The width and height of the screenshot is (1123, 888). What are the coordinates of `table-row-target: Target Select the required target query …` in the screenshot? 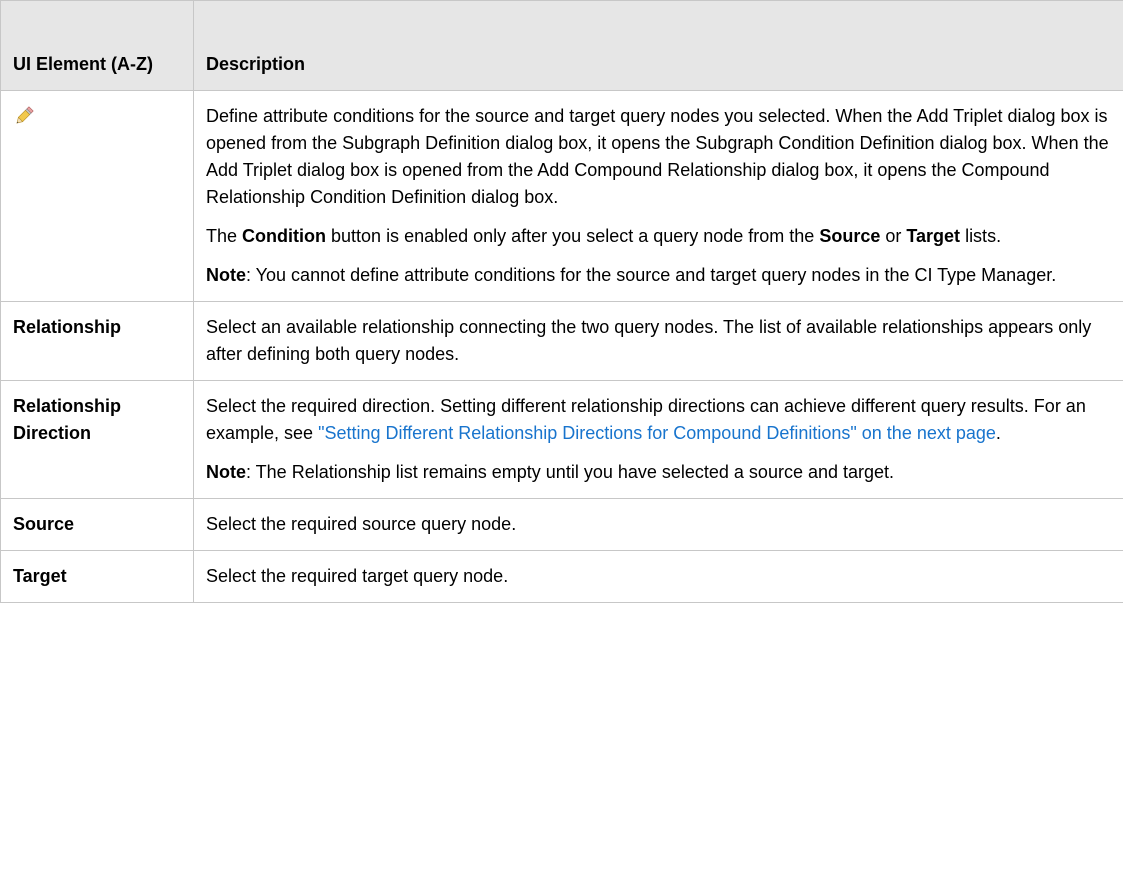 It's located at (561, 576).